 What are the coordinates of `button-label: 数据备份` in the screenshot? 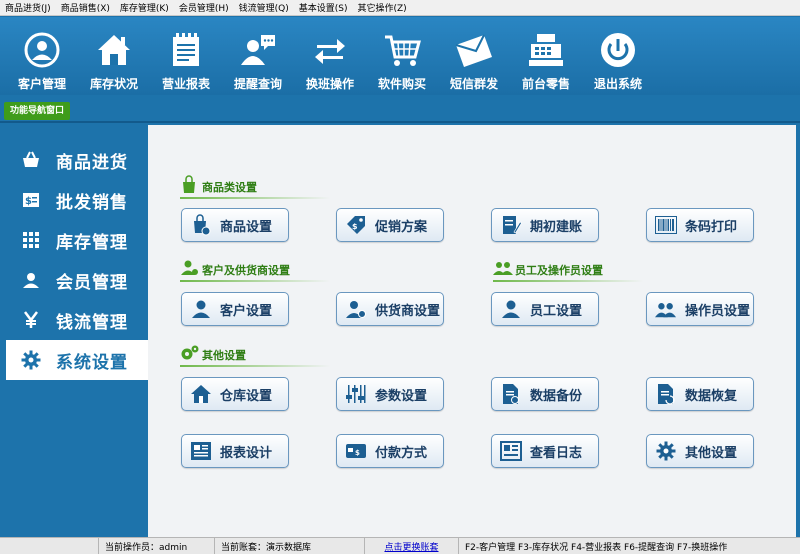 It's located at (556, 396).